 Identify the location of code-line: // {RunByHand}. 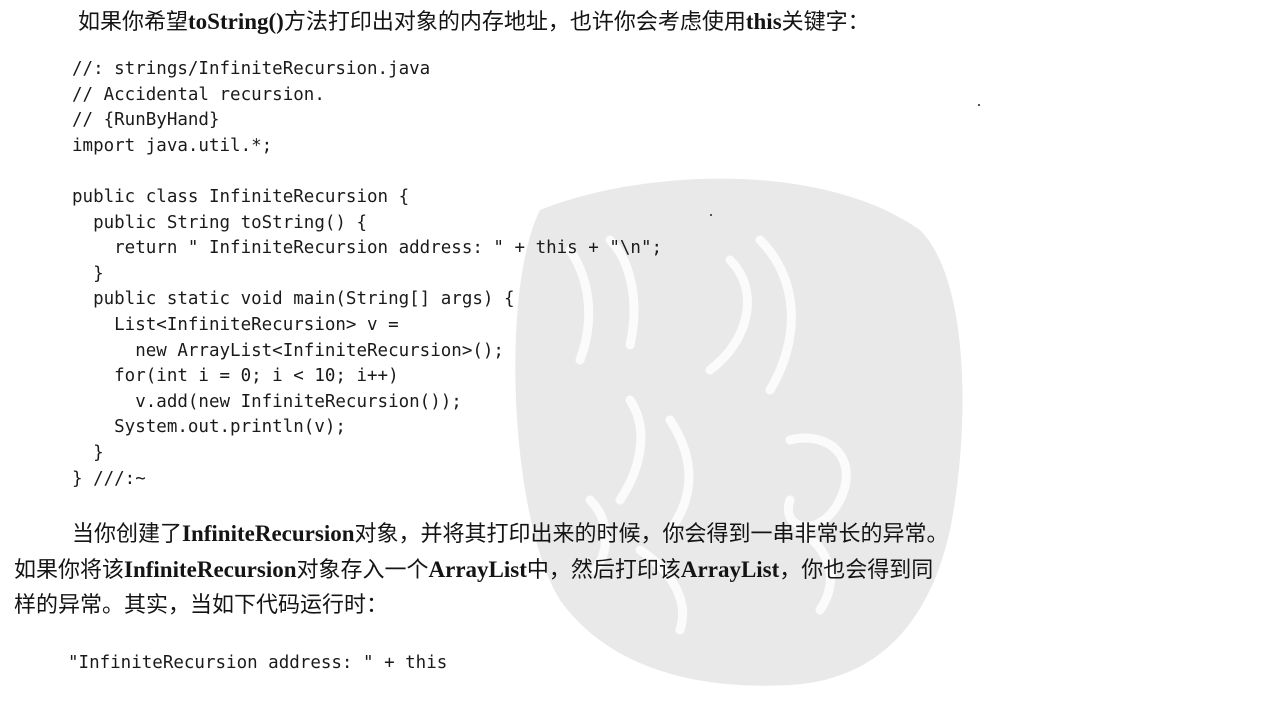
(146, 120).